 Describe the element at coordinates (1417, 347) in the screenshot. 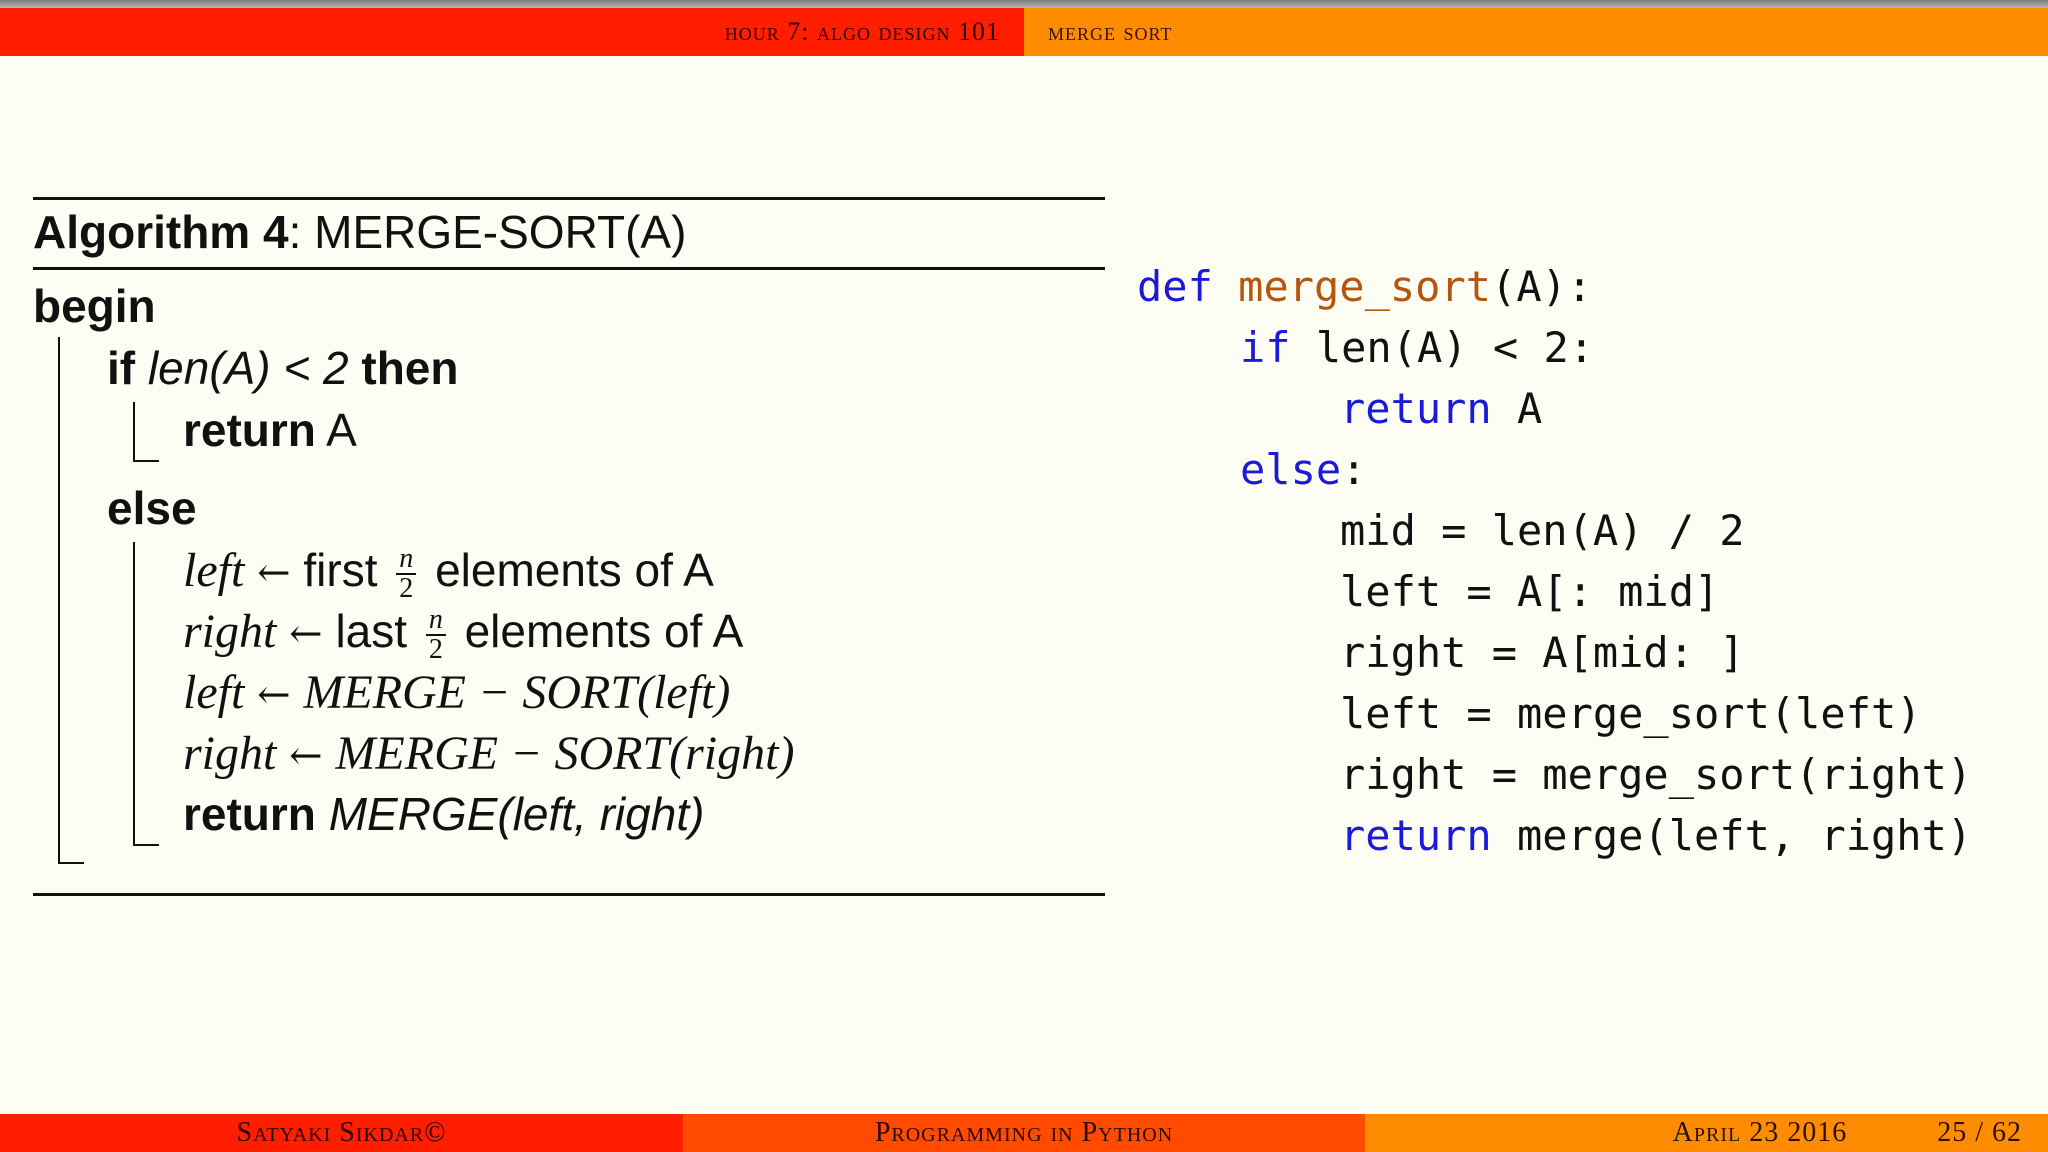

I see `code-line-2: if len(A) < 2:` at that location.